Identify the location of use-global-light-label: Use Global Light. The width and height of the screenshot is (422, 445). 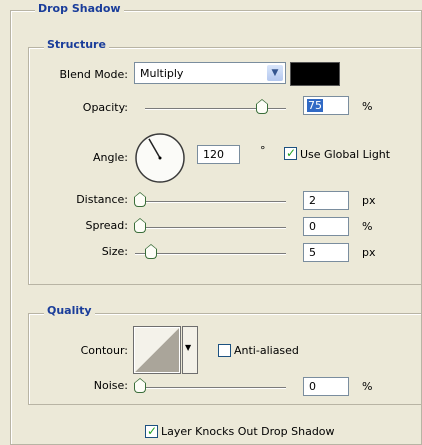
(345, 154).